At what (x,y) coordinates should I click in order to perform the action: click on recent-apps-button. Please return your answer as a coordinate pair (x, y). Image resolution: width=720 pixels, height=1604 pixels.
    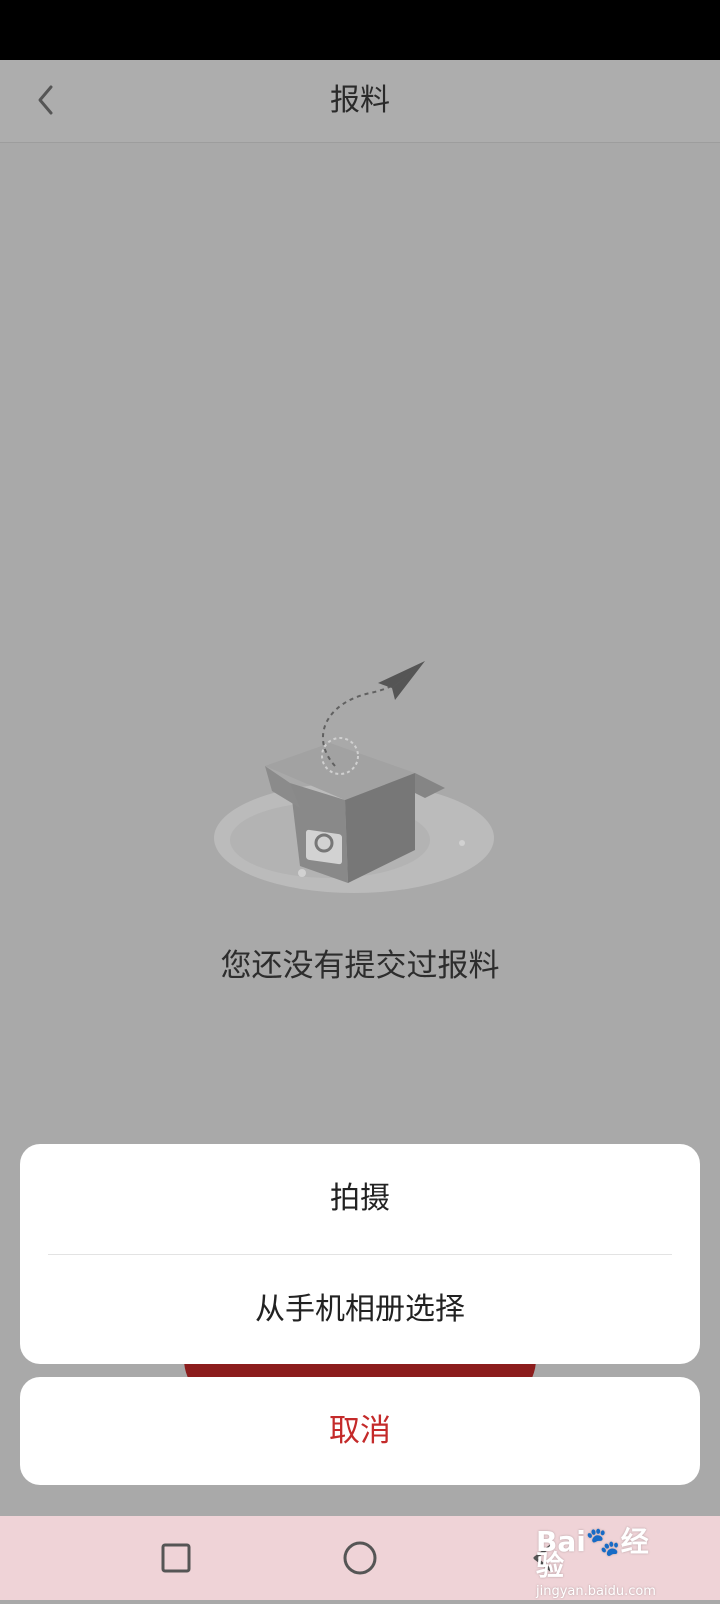
    Looking at the image, I should click on (176, 1558).